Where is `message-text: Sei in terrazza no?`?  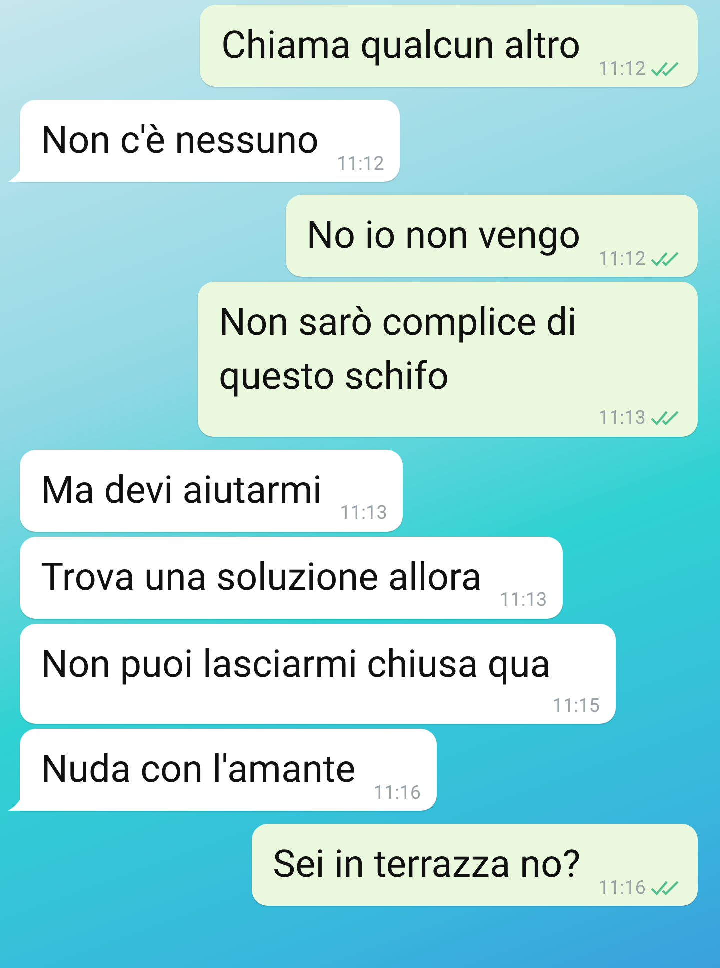 message-text: Sei in terrazza no? is located at coordinates (426, 865).